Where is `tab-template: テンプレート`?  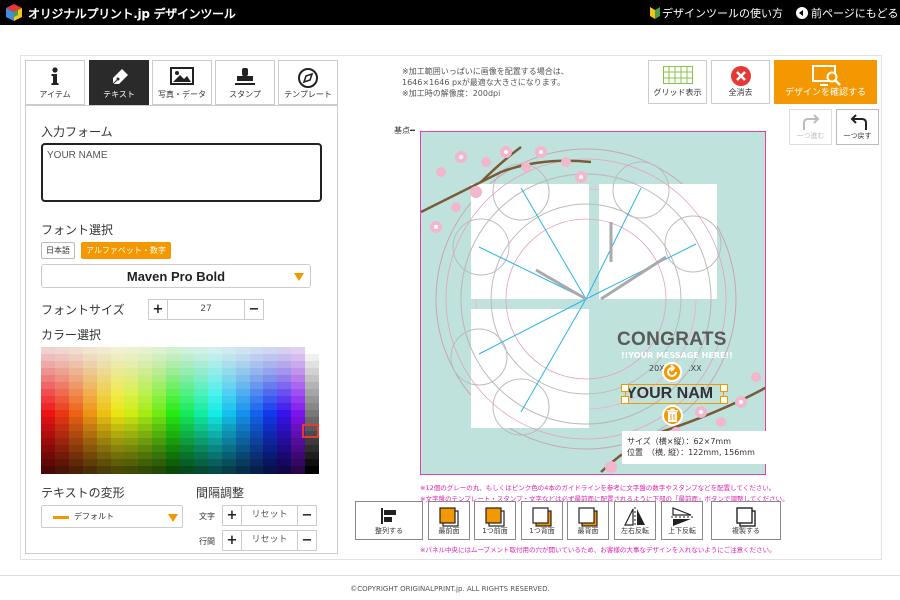 tab-template: テンプレート is located at coordinates (308, 82).